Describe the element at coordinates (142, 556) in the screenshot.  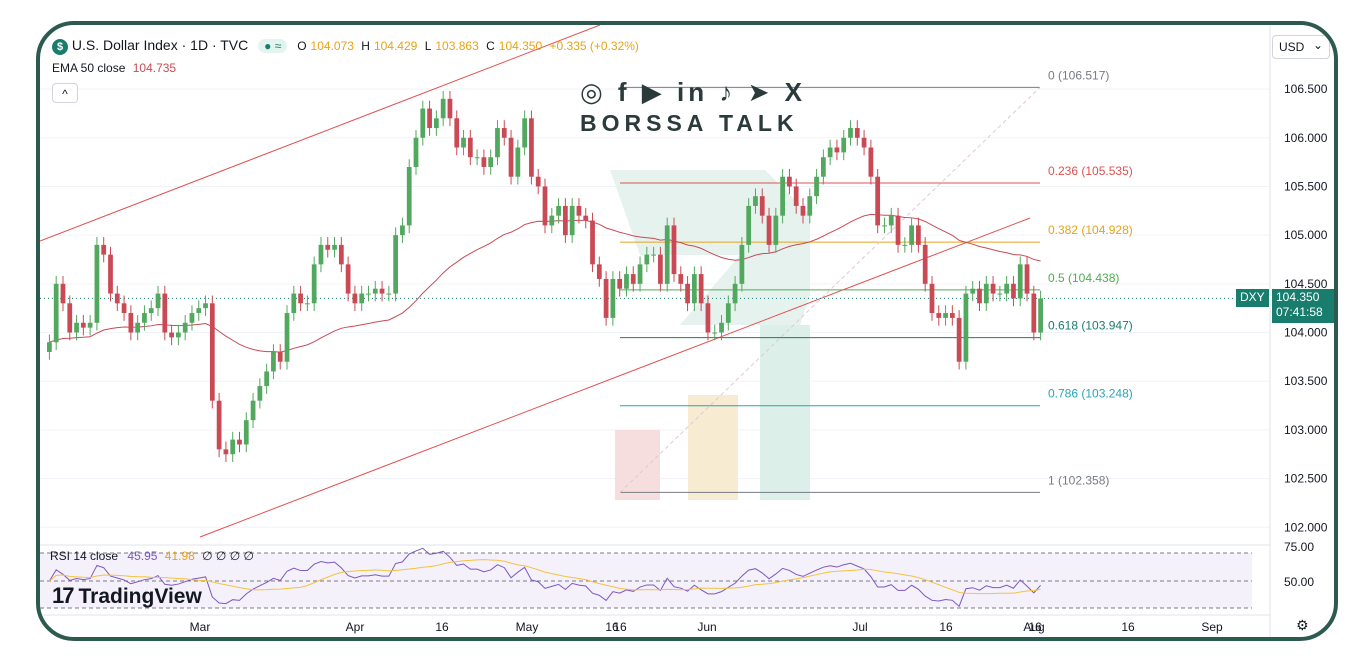
I see `rsi-value: 45.95` at that location.